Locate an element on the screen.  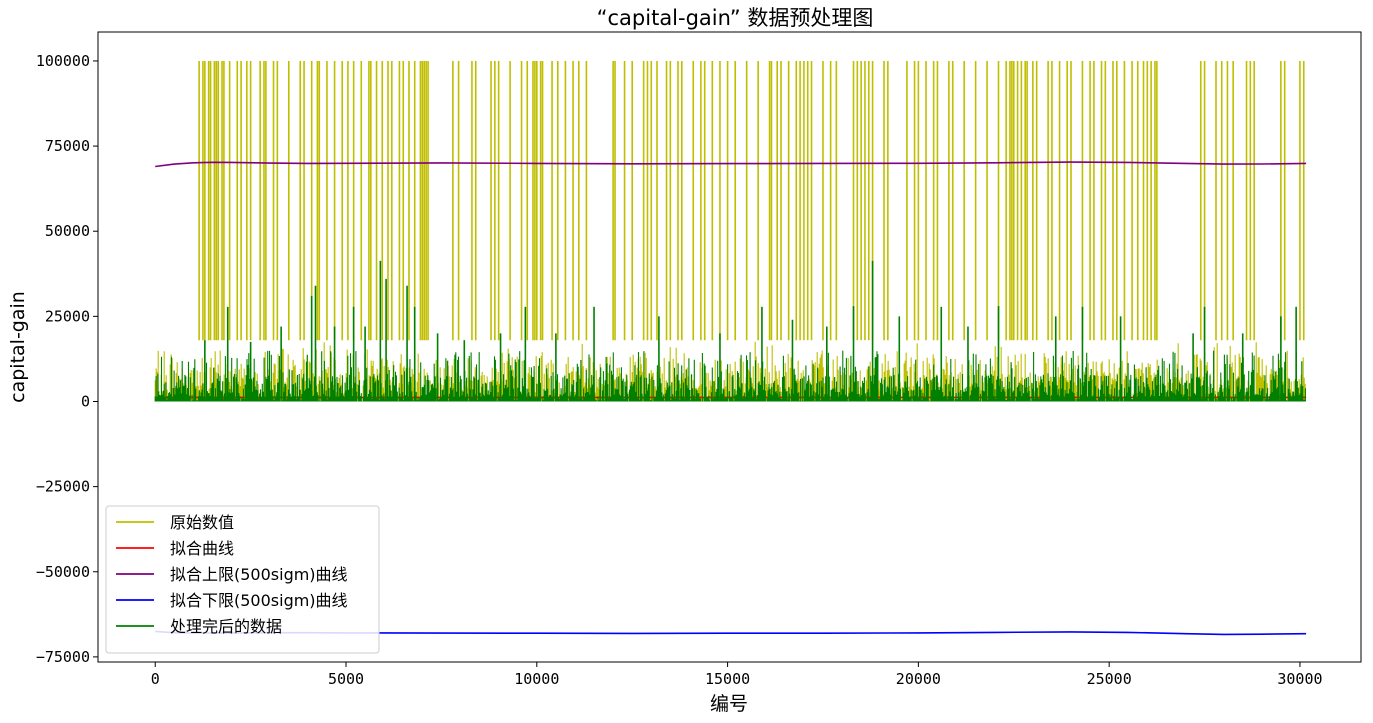
y-tick-label-3: 25000 is located at coordinates (67, 316).